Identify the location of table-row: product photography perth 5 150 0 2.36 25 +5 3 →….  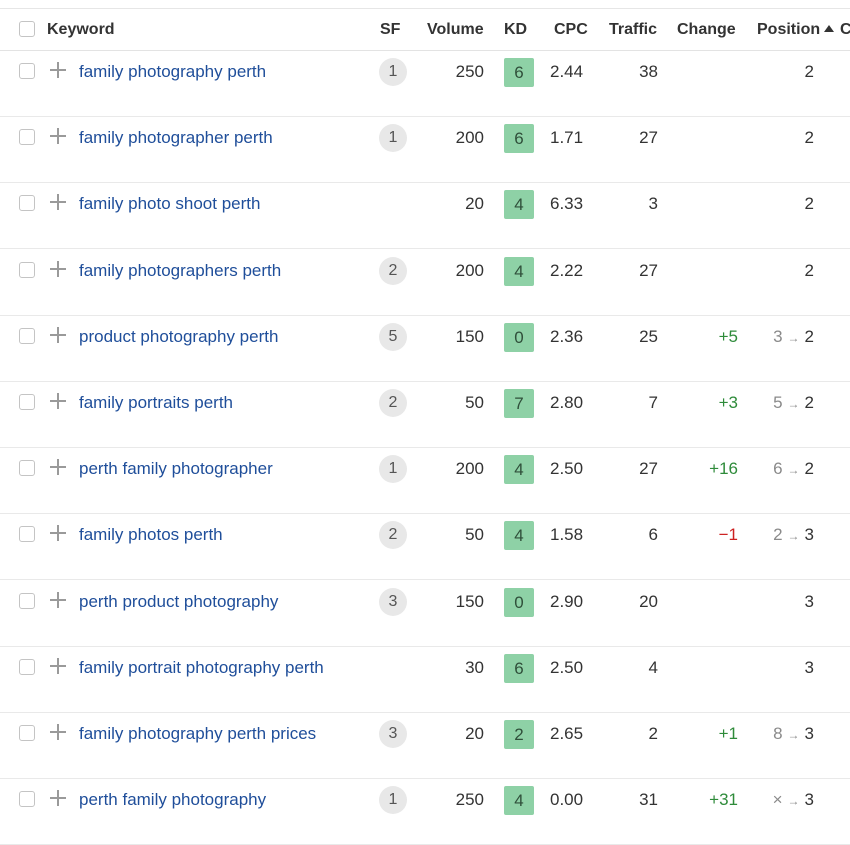
(425, 348).